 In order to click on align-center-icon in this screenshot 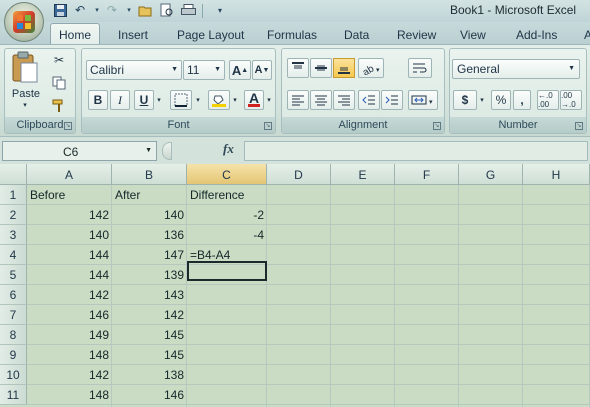, I will do `click(321, 100)`.